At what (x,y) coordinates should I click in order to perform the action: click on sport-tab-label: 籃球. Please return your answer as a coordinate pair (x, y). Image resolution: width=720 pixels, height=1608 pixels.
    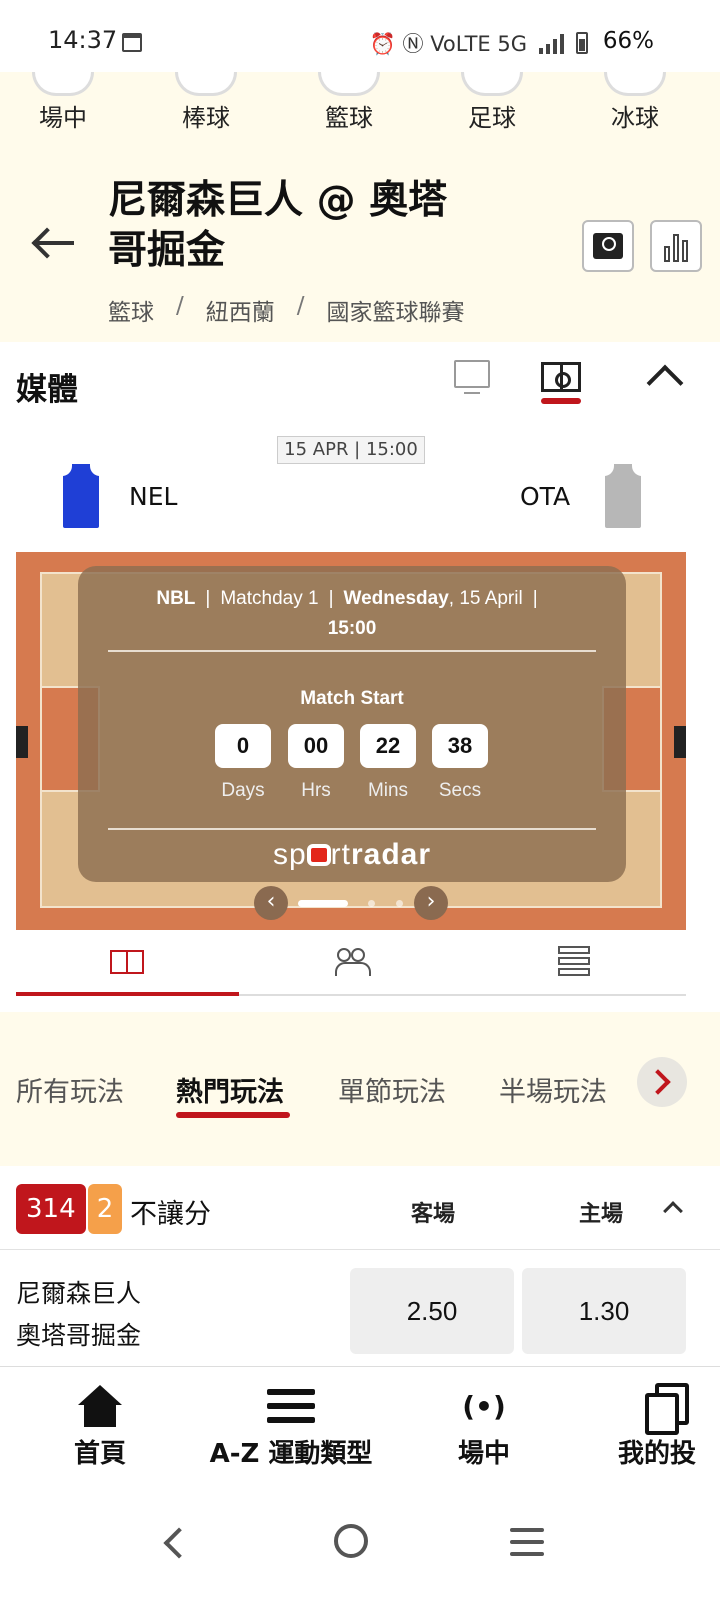
    Looking at the image, I should click on (349, 118).